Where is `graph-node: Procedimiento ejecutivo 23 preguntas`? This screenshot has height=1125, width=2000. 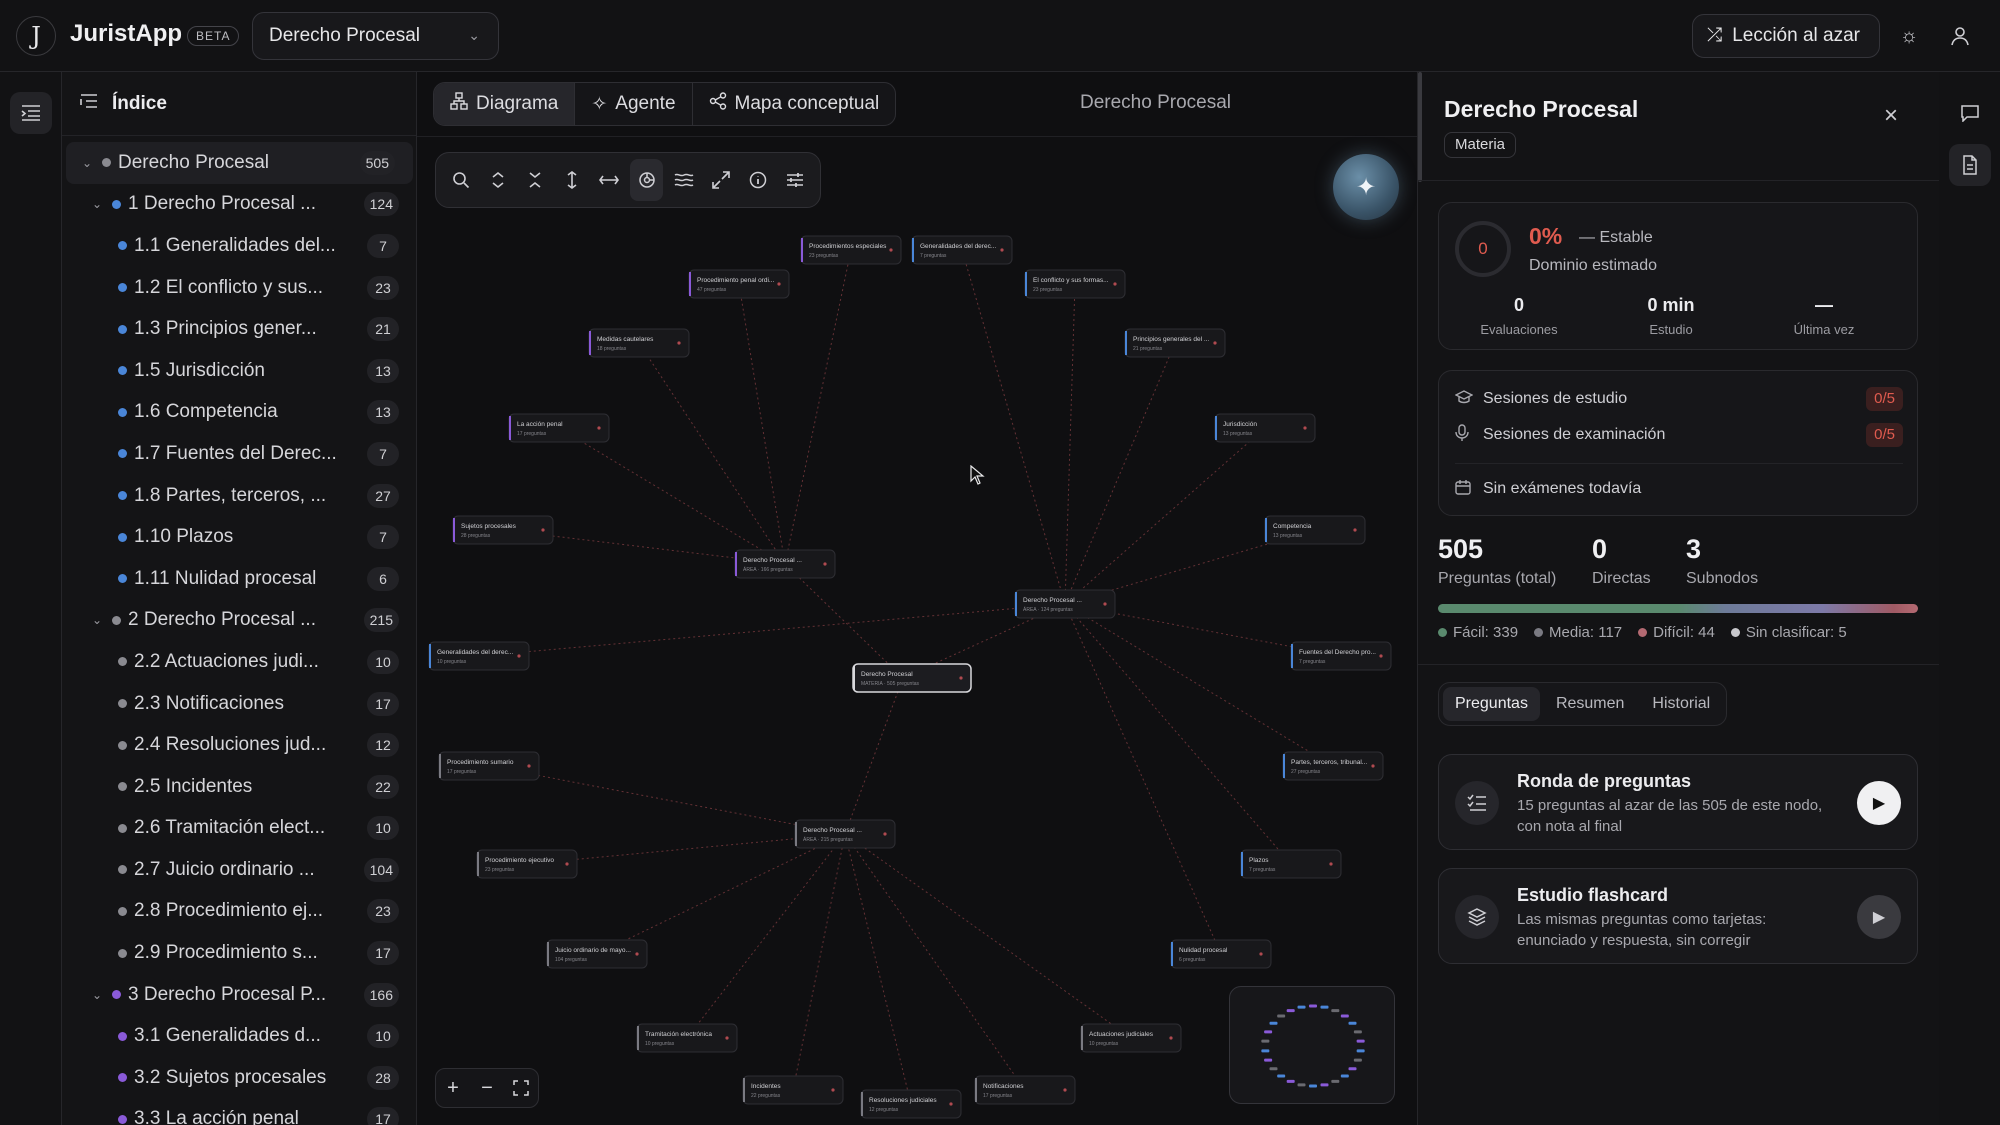
graph-node: Procedimiento ejecutivo 23 preguntas is located at coordinates (527, 864).